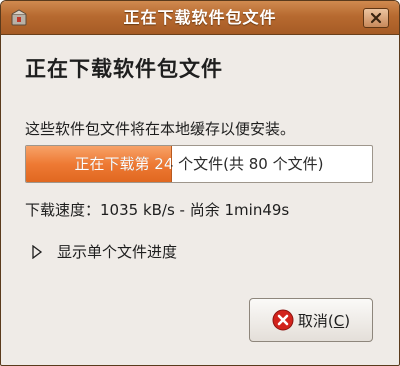 Image resolution: width=400 pixels, height=366 pixels. I want to click on progress-text-overlay: 正在下载第 24 个文件(共 80 个文件), so click(98, 164).